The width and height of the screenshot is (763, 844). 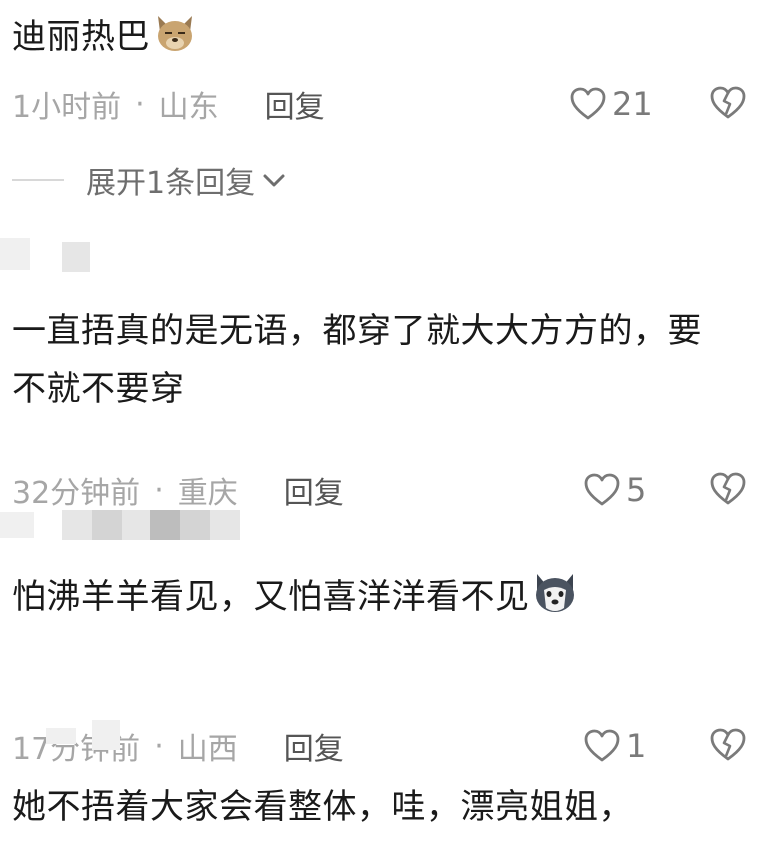 I want to click on comment-meta: 1小时前 · 山东 回复 21, so click(x=387, y=104).